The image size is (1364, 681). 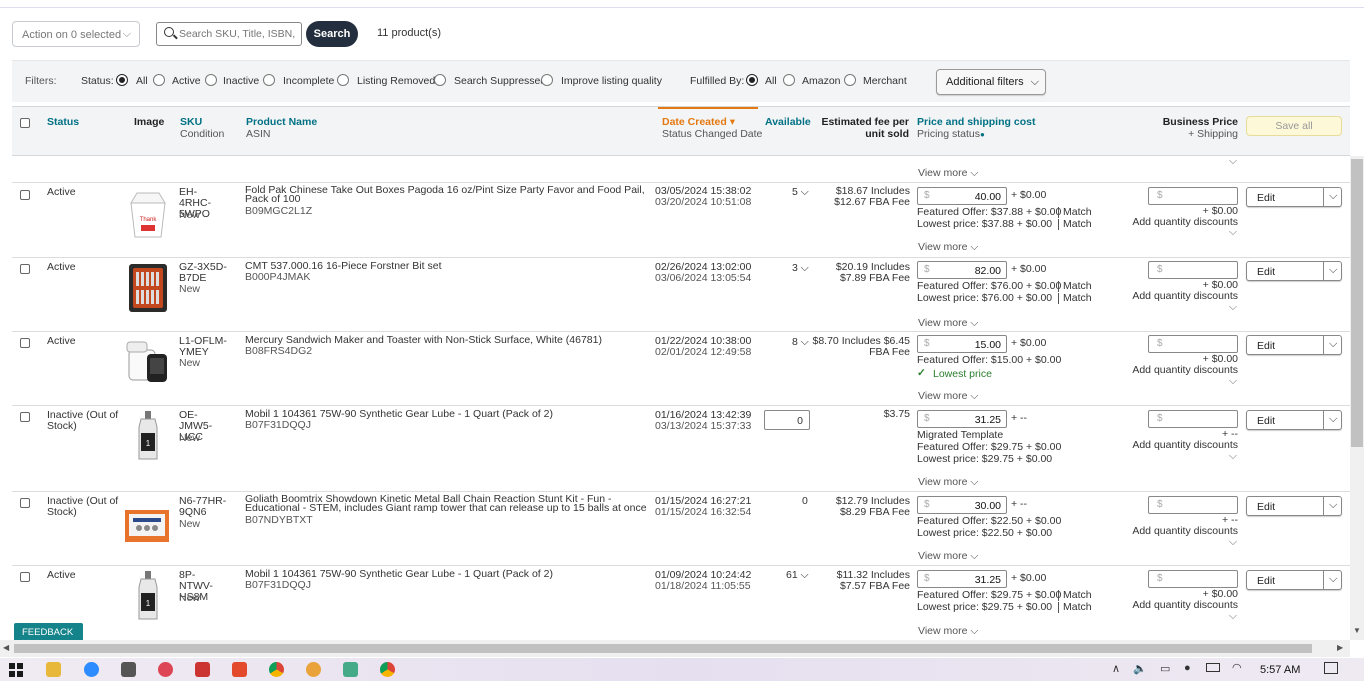 I want to click on col-price-label: Price and shipping cost, so click(x=976, y=122).